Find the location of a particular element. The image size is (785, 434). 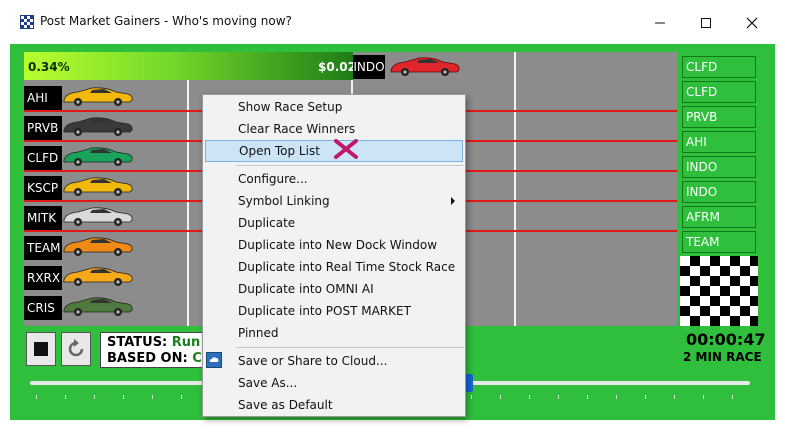

leader-race-car-icon is located at coordinates (425, 66).